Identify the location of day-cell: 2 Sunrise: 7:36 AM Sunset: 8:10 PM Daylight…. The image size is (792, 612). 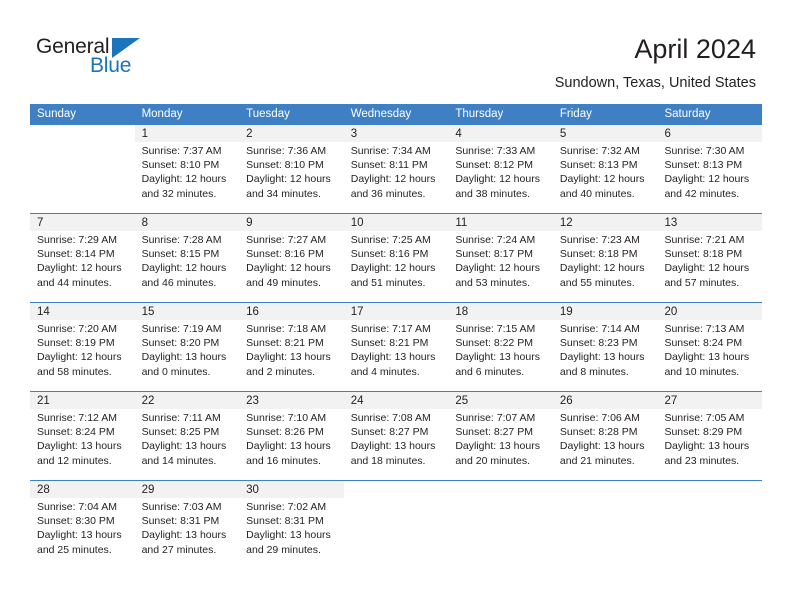
(291, 169).